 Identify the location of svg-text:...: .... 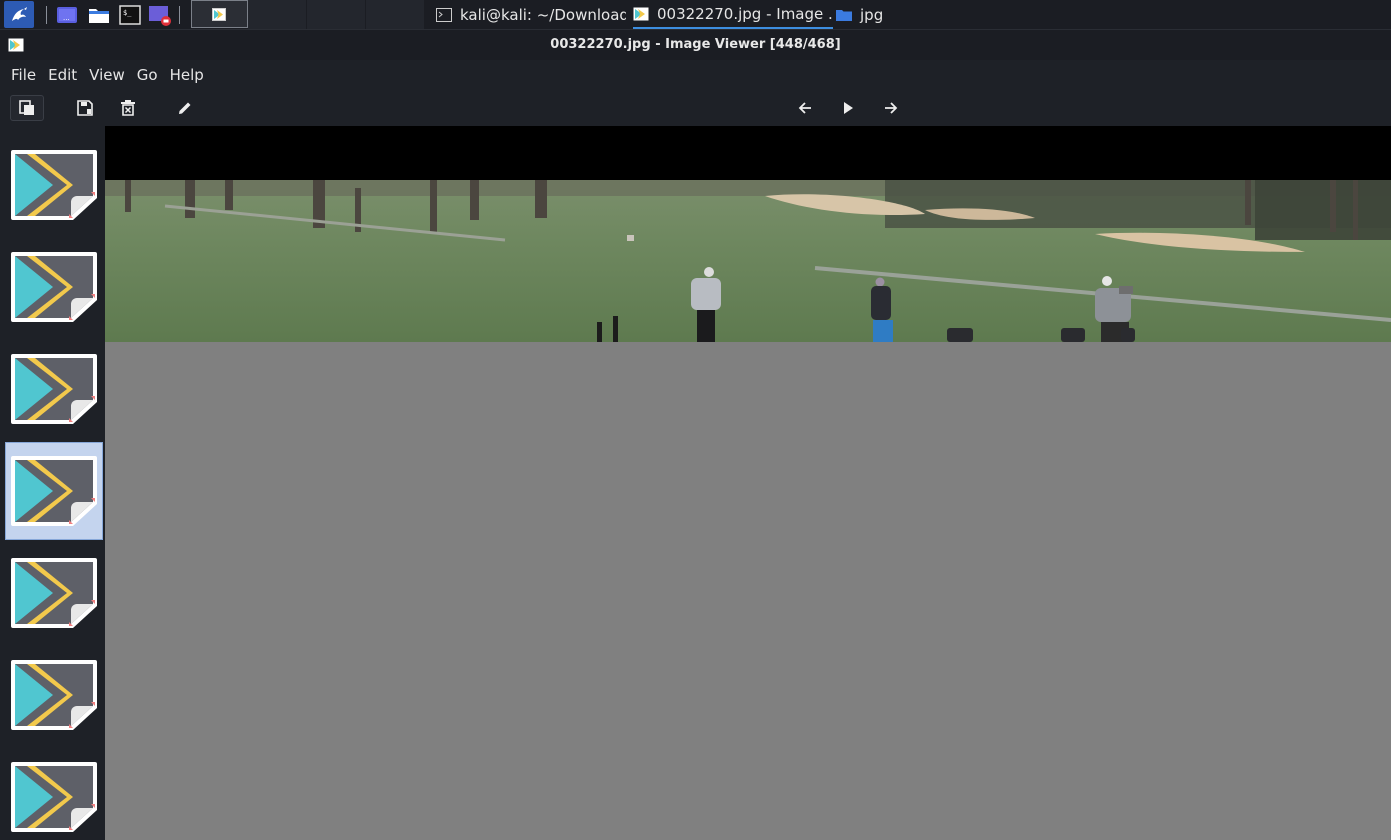
(66, 18).